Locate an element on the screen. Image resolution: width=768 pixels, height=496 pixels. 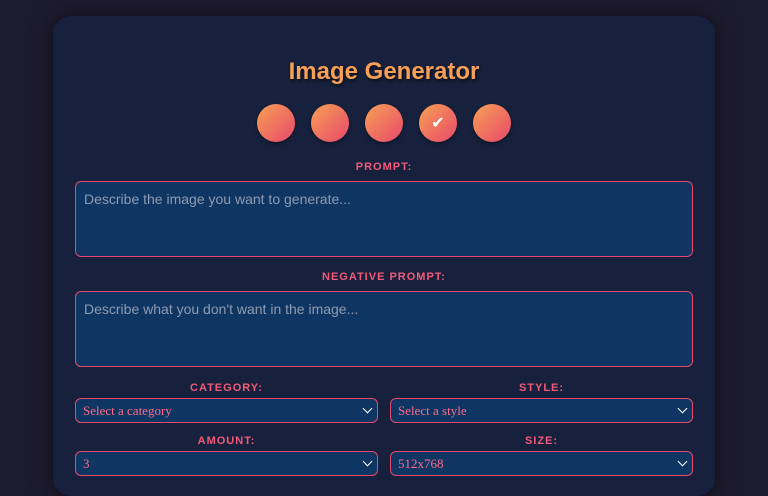
prompt-input is located at coordinates (384, 219).